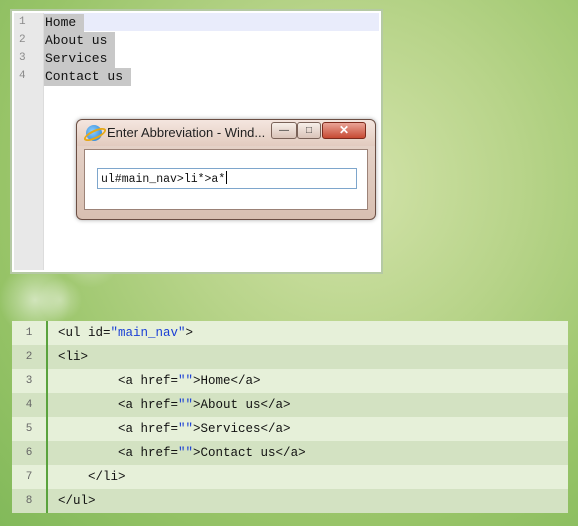  What do you see at coordinates (182, 453) in the screenshot?
I see `code-text: <a href="">Contact us</a>` at bounding box center [182, 453].